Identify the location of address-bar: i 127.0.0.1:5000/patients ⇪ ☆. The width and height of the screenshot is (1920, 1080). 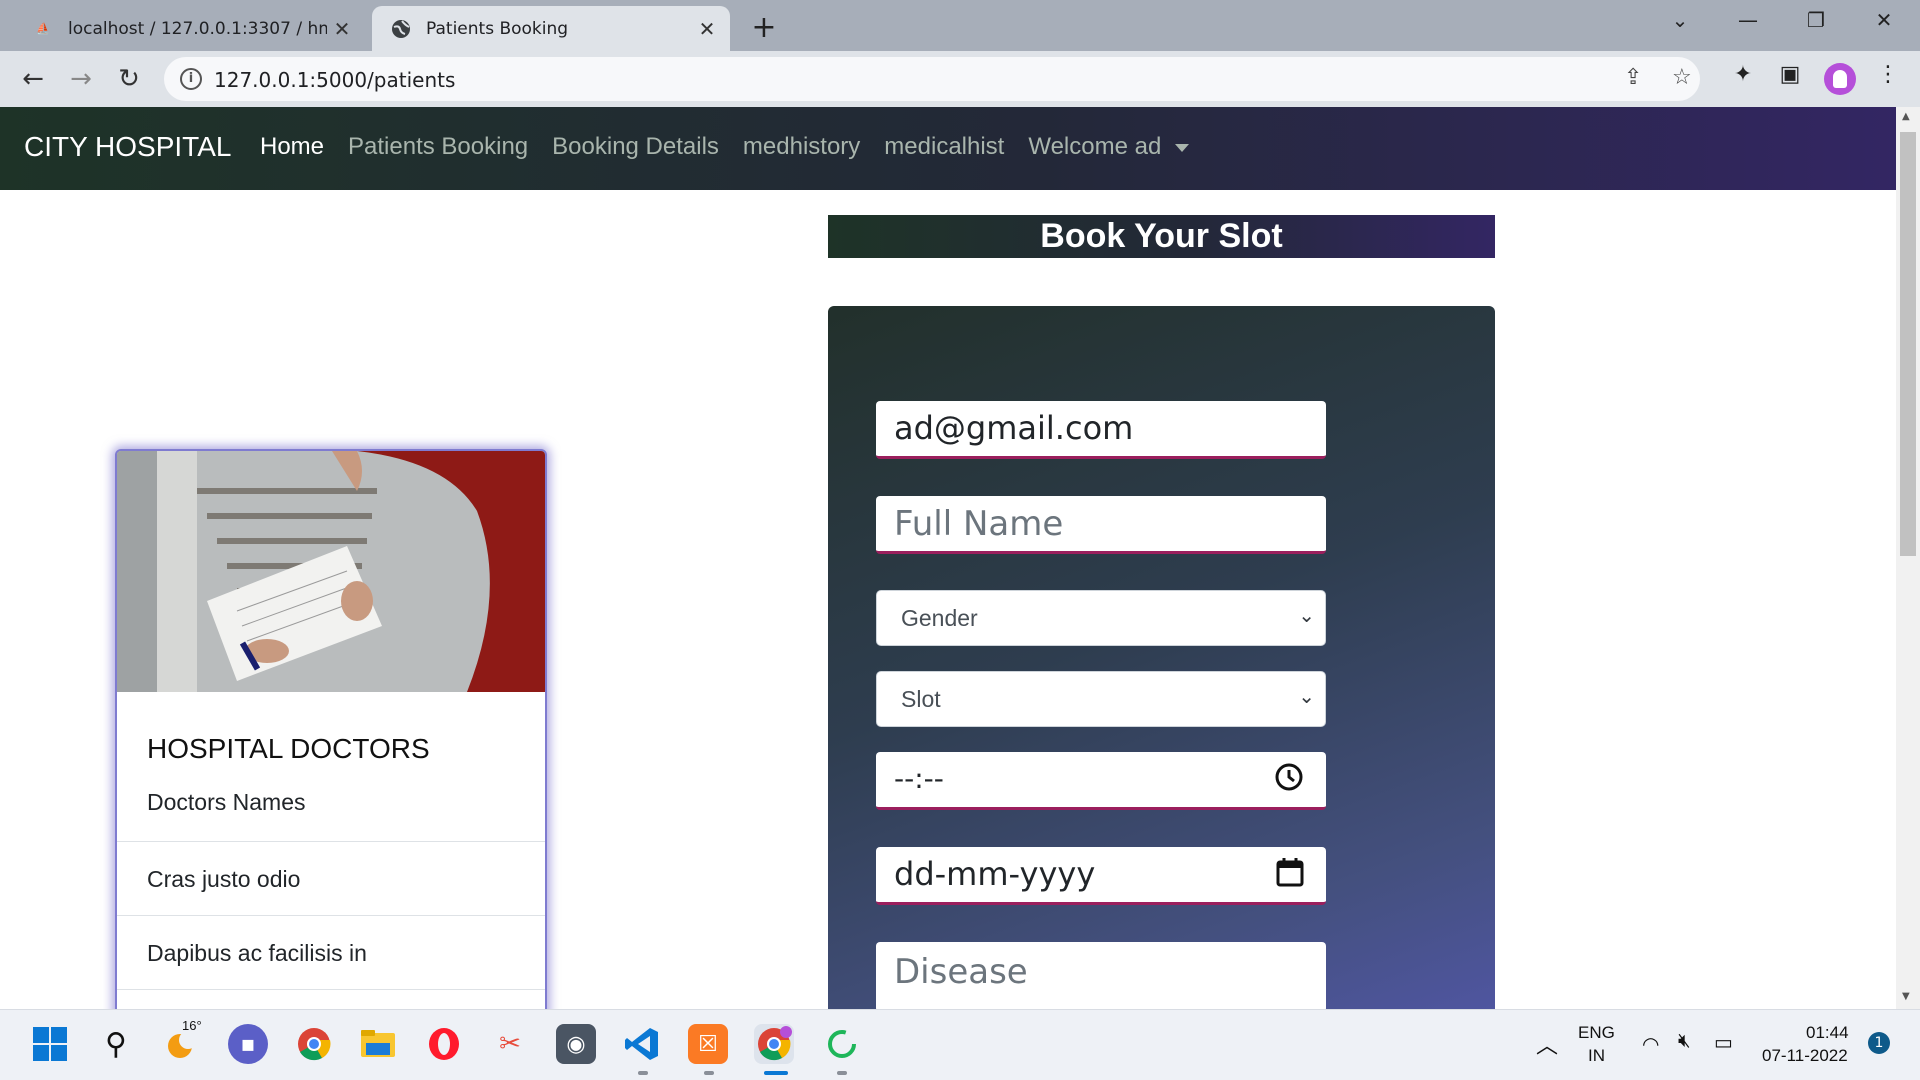
(932, 79).